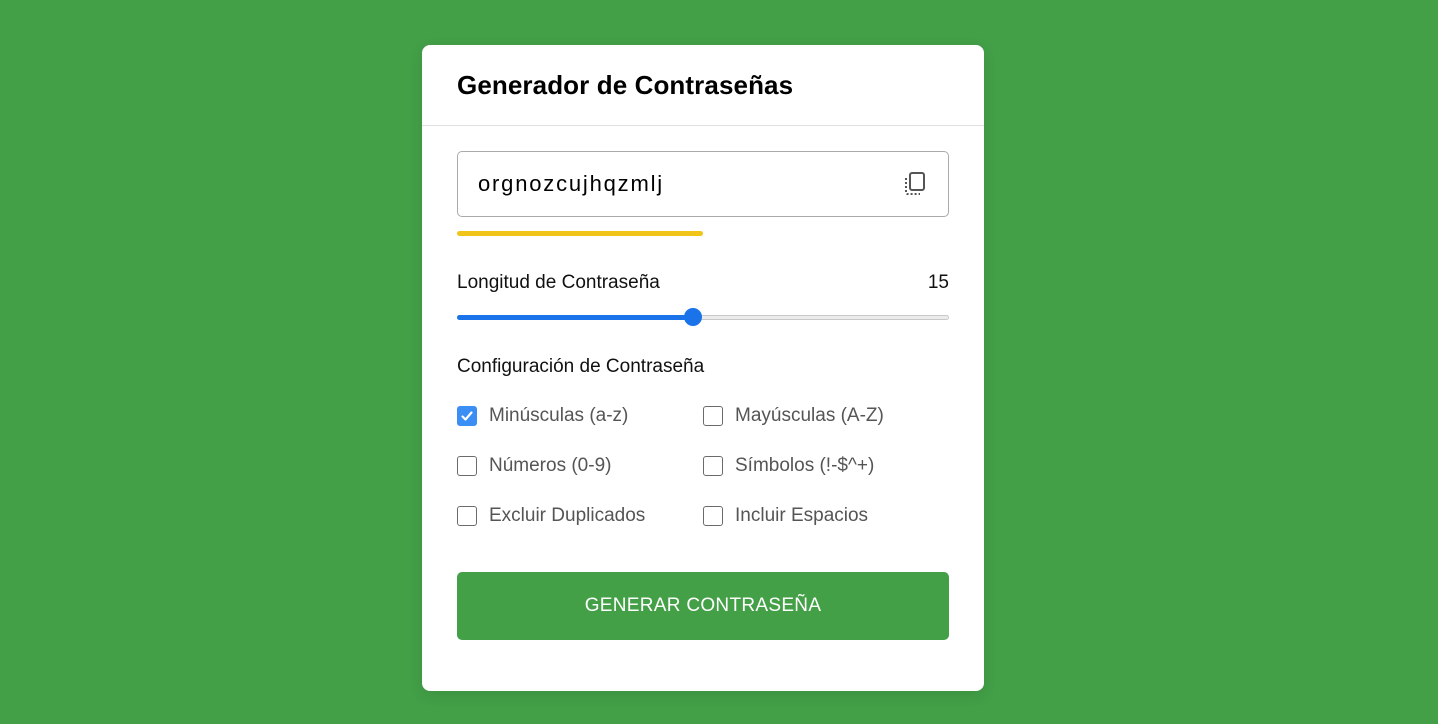 The width and height of the screenshot is (1438, 724). I want to click on option-uppercase: Mayúsculas (A-Z), so click(826, 416).